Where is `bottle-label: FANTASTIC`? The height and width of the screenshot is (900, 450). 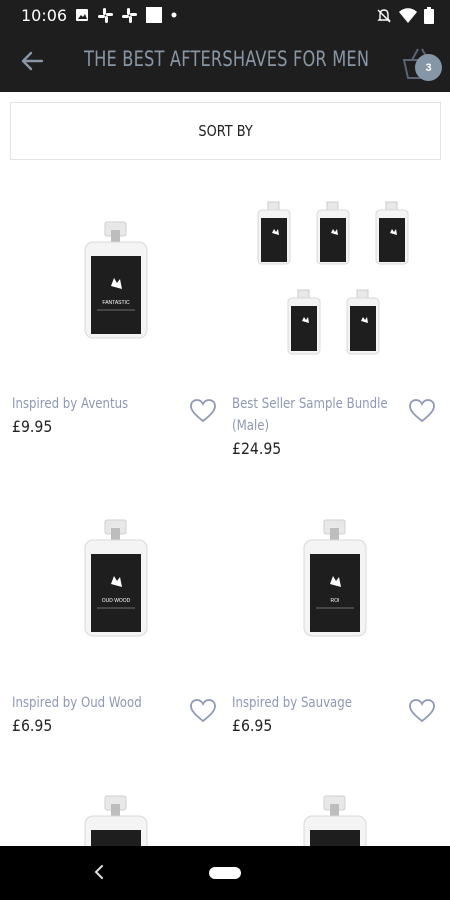 bottle-label: FANTASTIC is located at coordinates (116, 303).